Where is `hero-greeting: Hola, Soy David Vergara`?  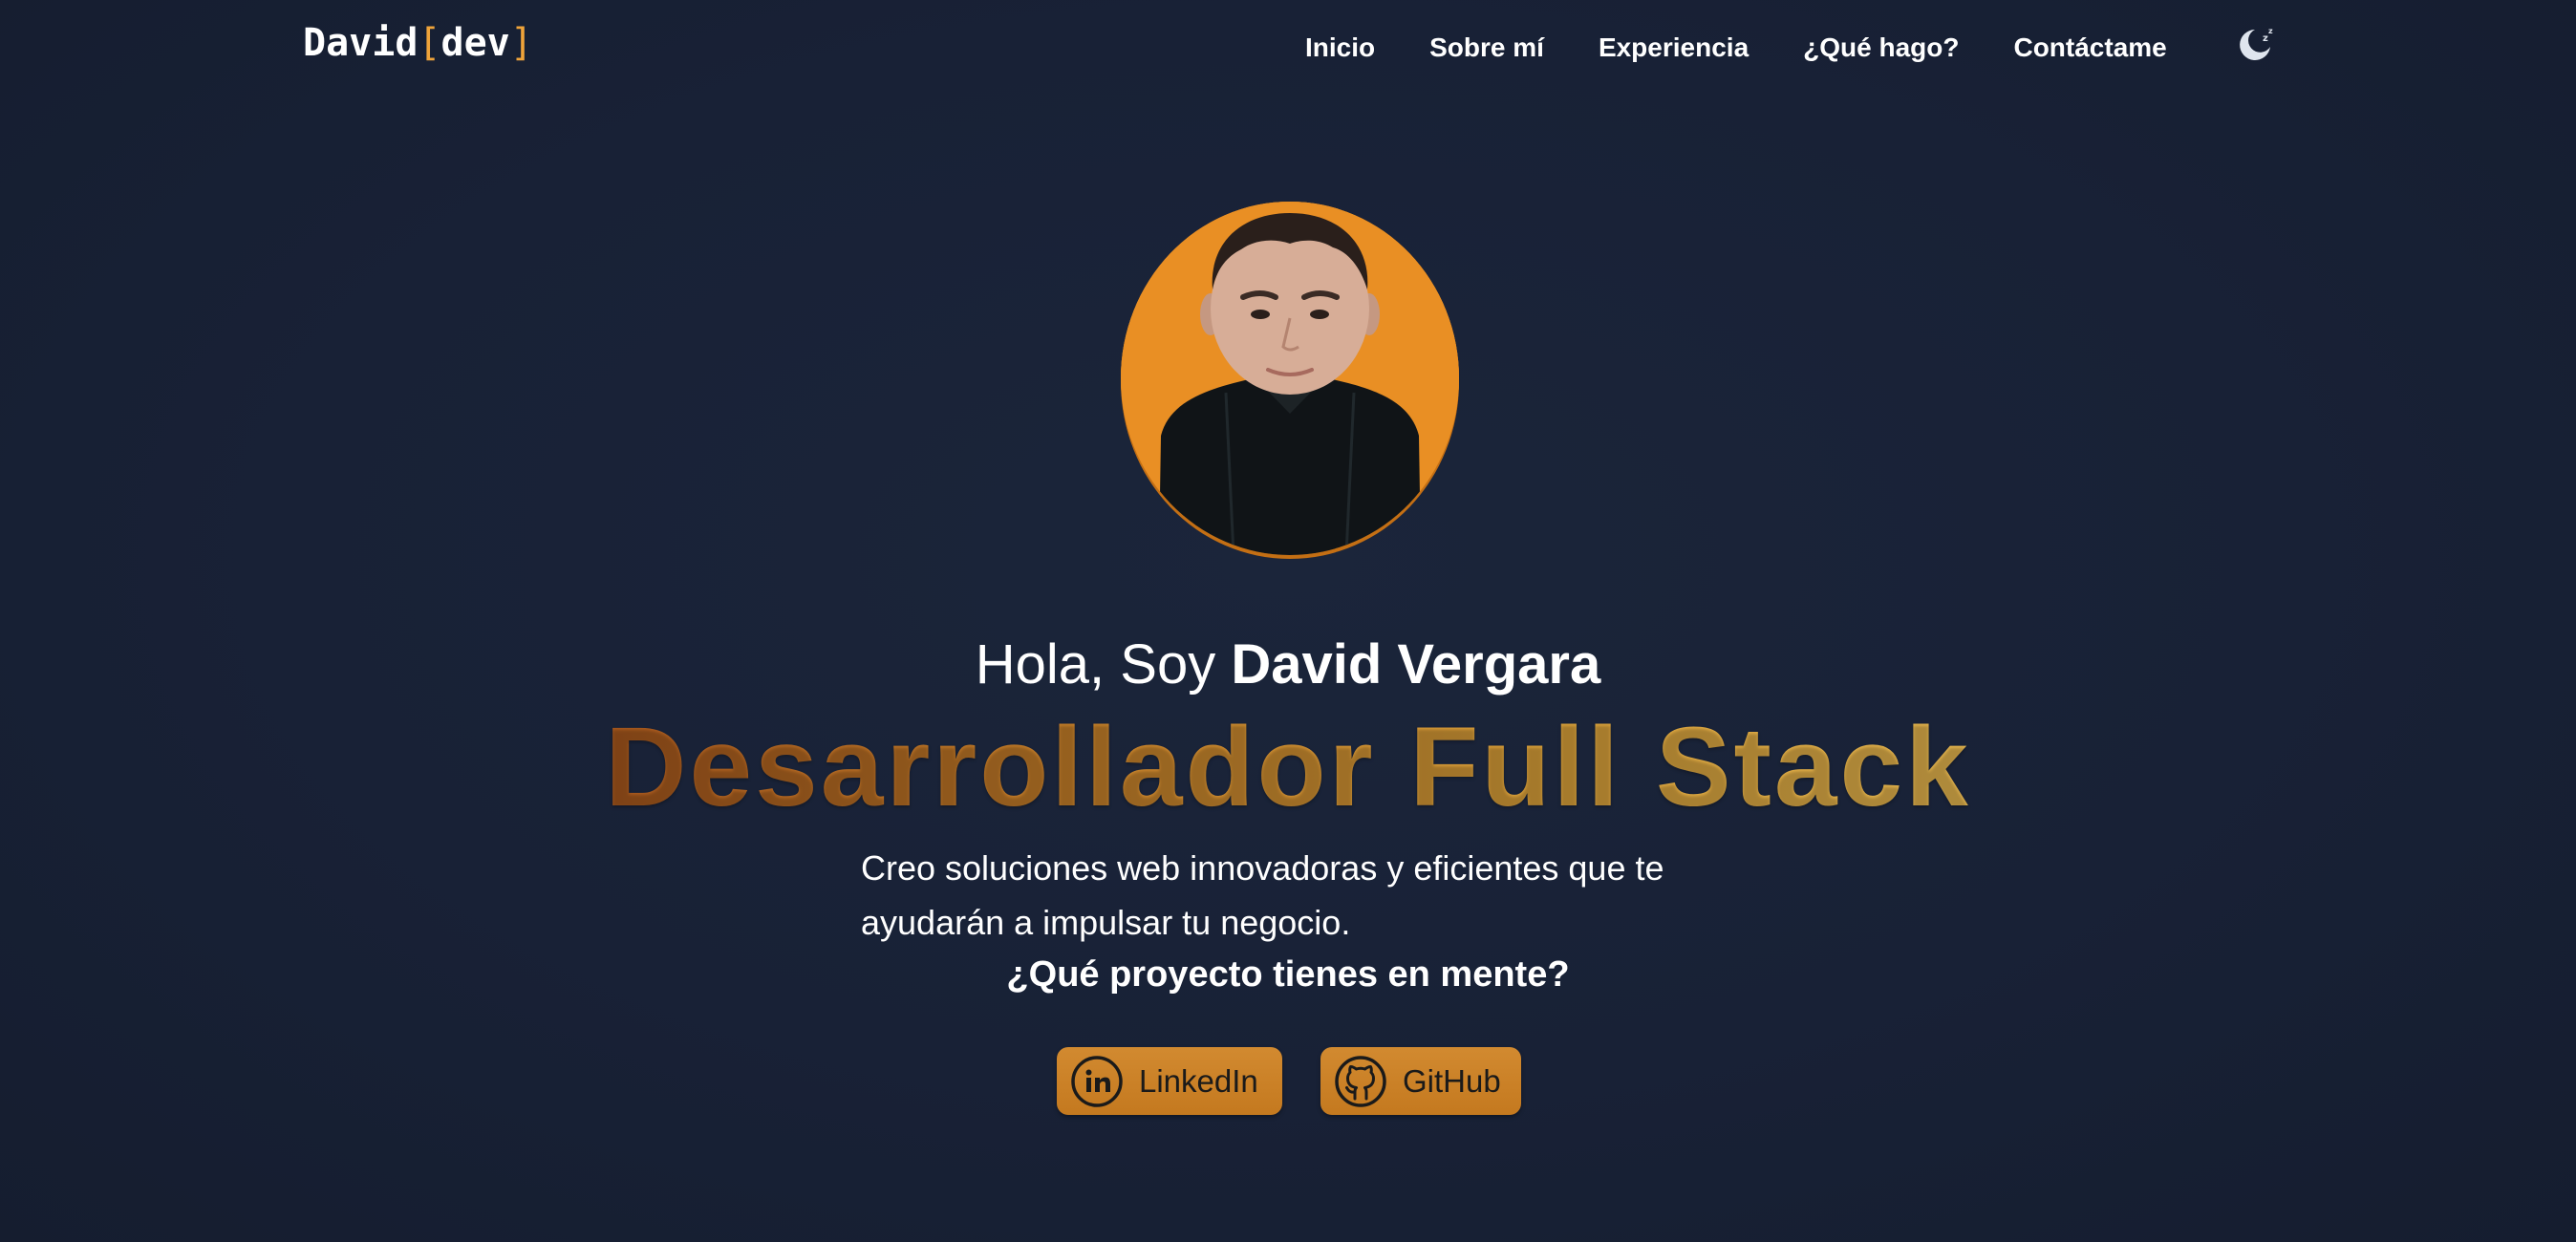 hero-greeting: Hola, Soy David Vergara is located at coordinates (1288, 665).